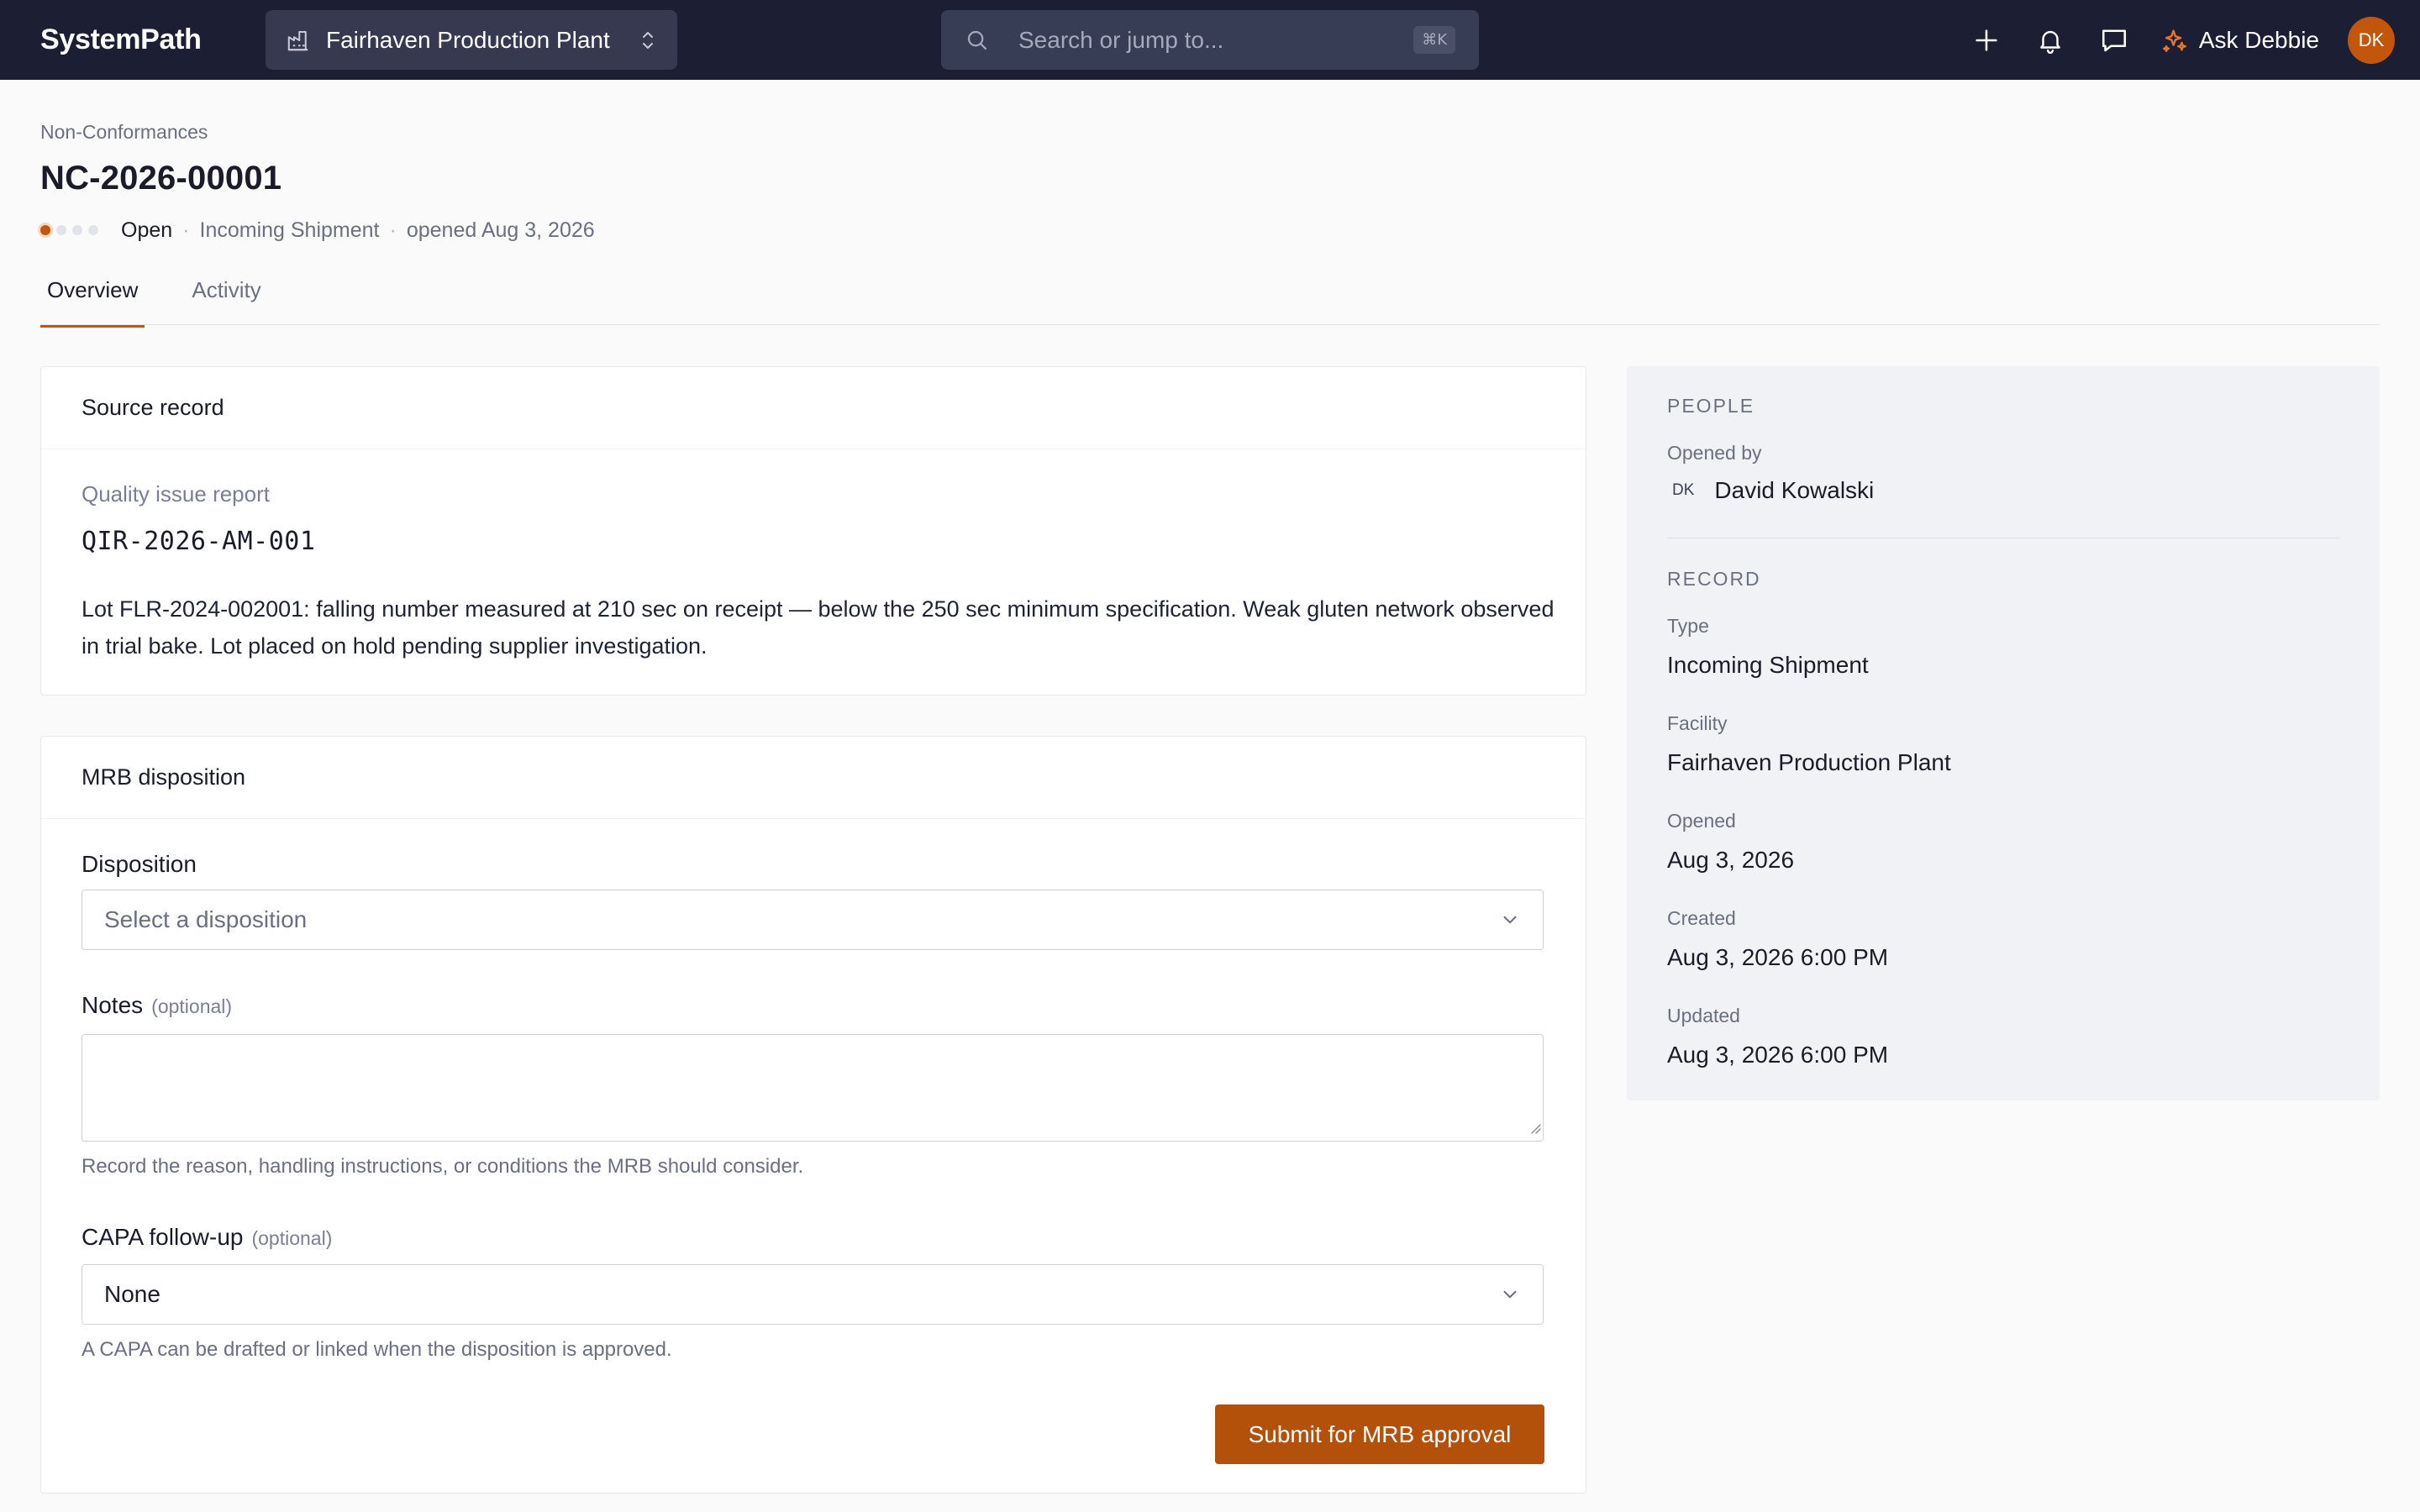  Describe the element at coordinates (1704, 1015) in the screenshot. I see `updated-label: Updated` at that location.